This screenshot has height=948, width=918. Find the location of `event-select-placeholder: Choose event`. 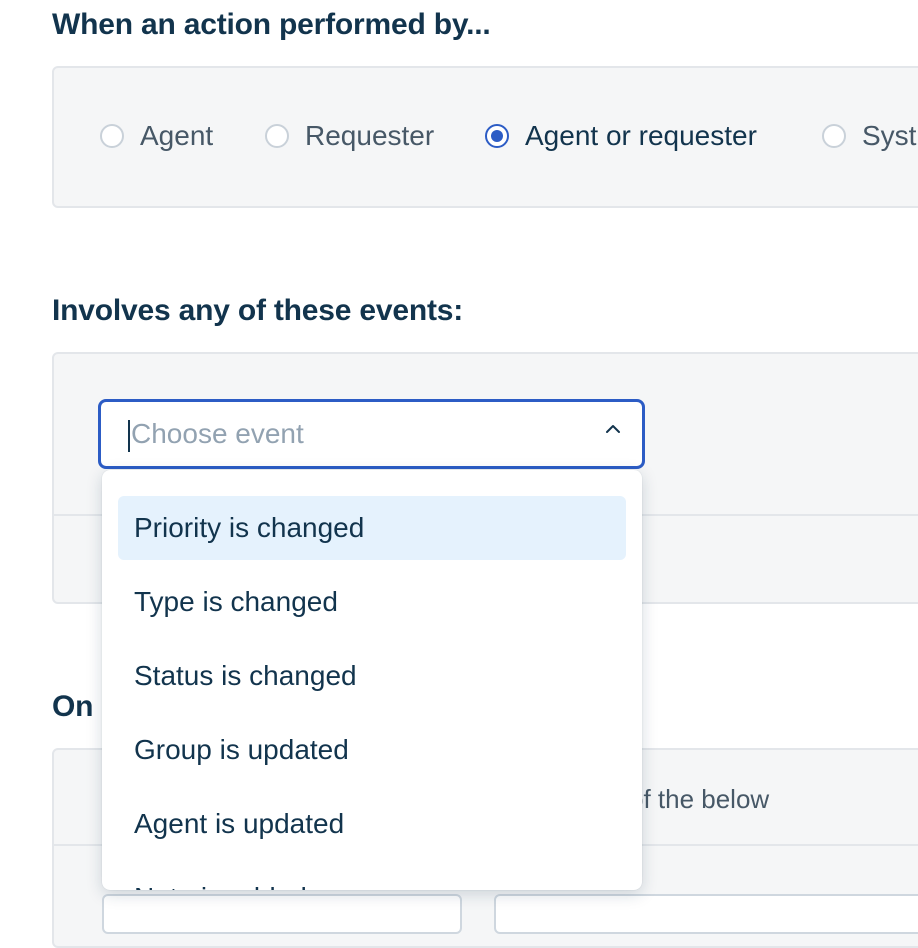

event-select-placeholder: Choose event is located at coordinates (217, 433).